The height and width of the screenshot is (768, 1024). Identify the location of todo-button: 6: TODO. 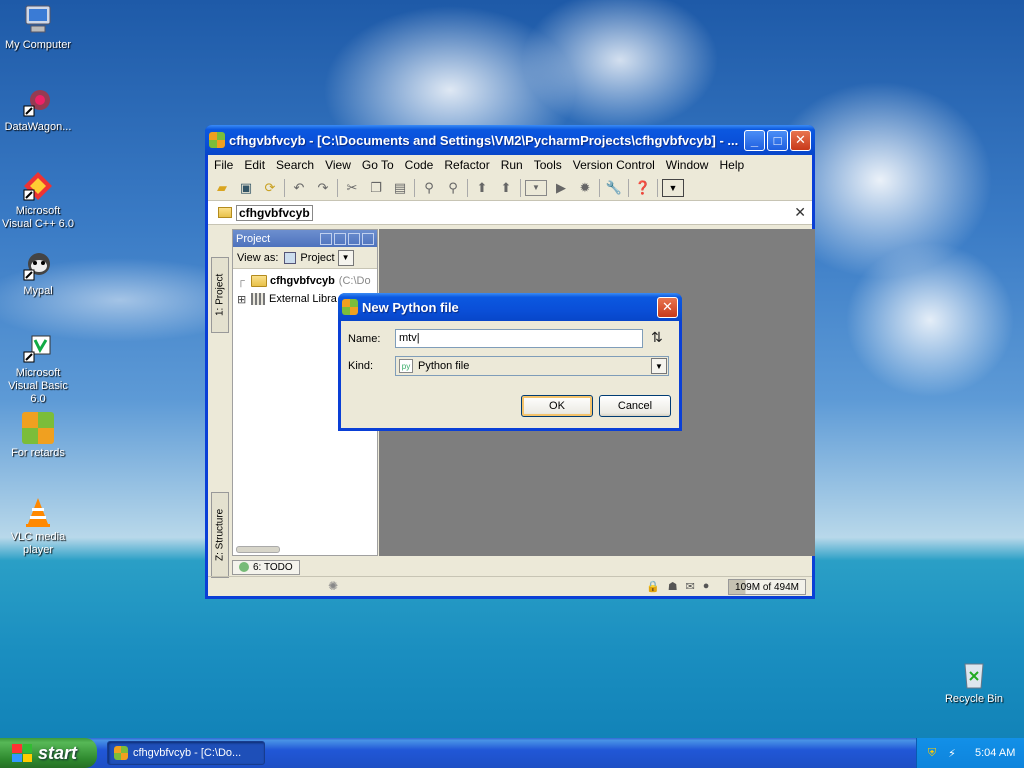
(266, 567).